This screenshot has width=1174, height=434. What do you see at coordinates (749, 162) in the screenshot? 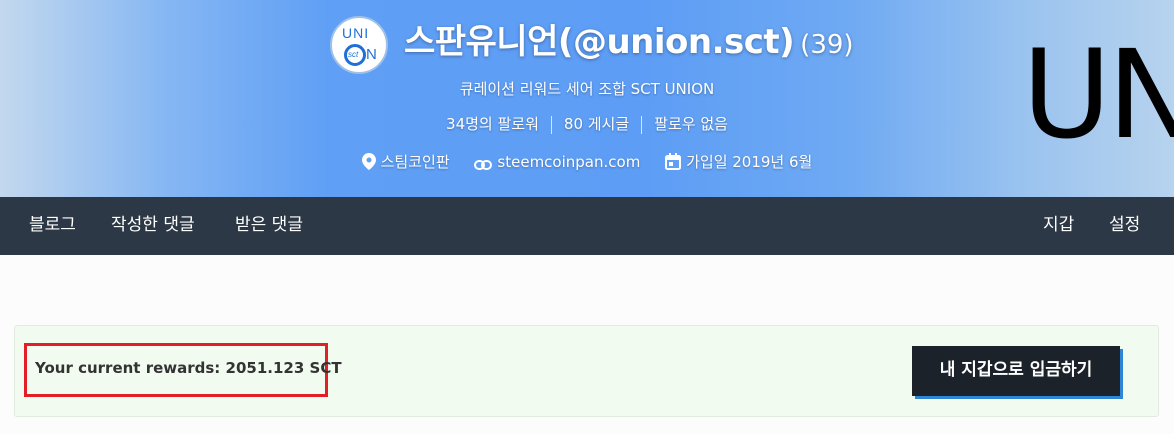
I see `joined-text: 가입일 2019년 6월` at bounding box center [749, 162].